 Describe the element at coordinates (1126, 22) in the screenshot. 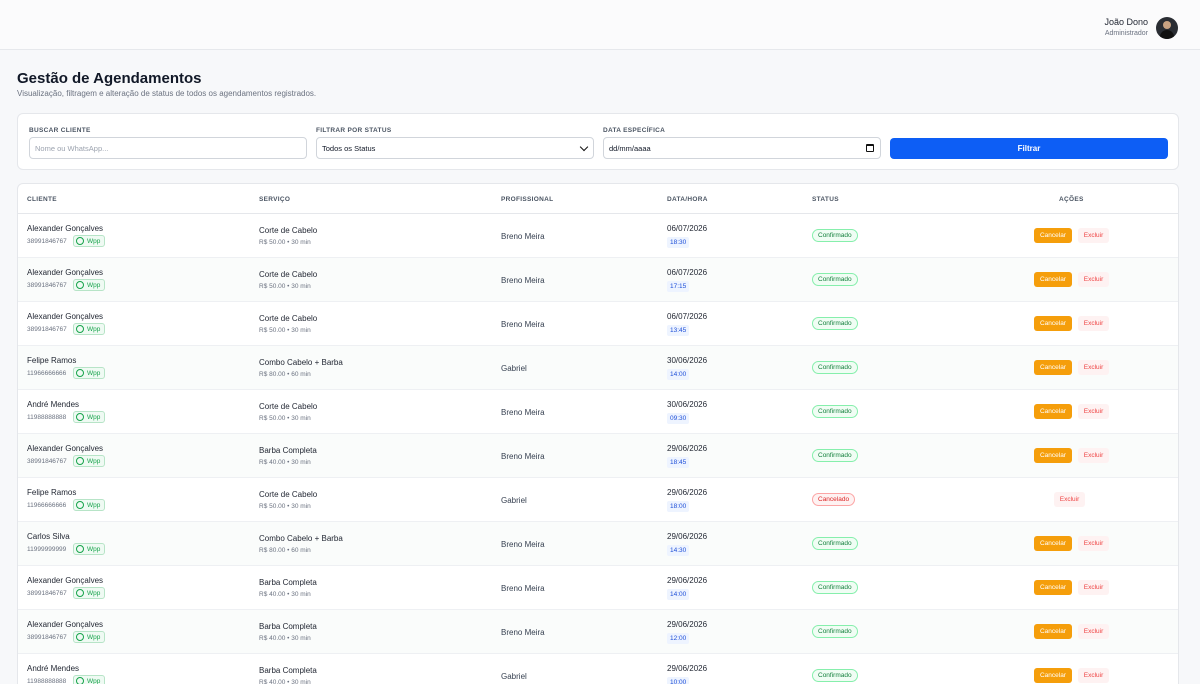

I see `user-name: João Dono` at that location.